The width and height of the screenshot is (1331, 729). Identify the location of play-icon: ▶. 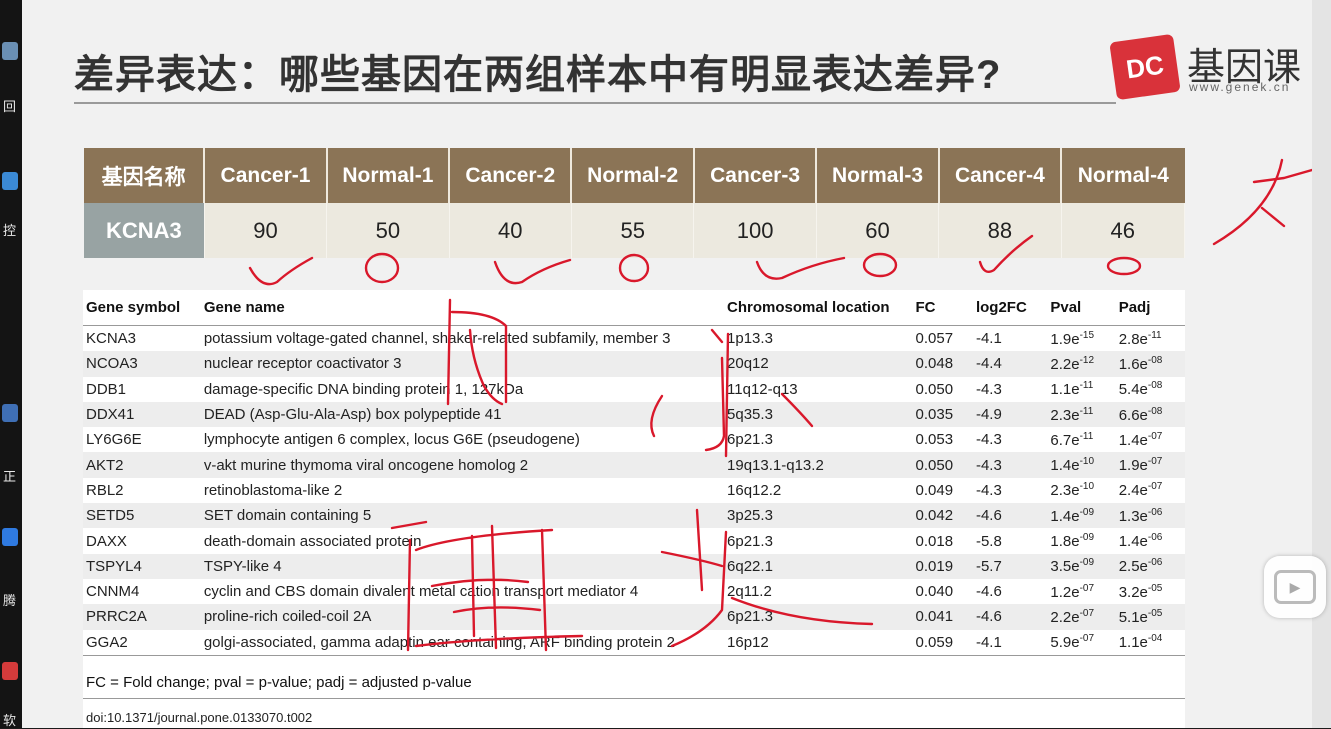
(1295, 587).